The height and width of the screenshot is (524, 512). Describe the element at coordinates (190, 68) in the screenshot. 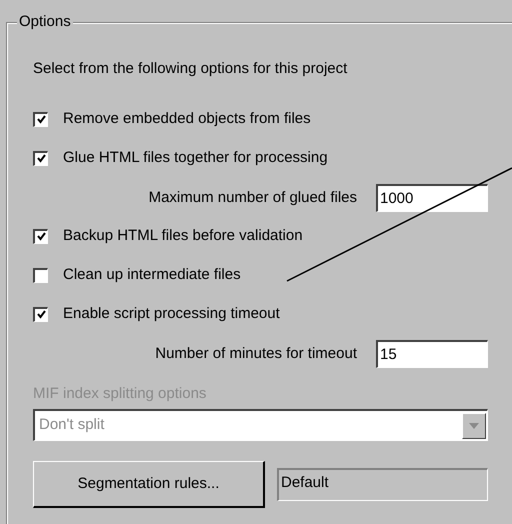

I see `instruction-text: Select from the following options for this project` at that location.